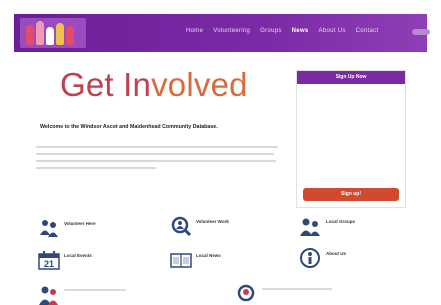 The image size is (441, 305). What do you see at coordinates (355, 258) in the screenshot?
I see `tile-about-us: About Us` at bounding box center [355, 258].